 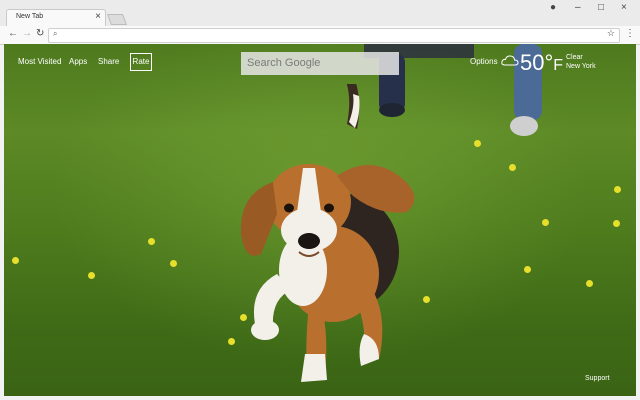 What do you see at coordinates (578, 7) in the screenshot?
I see `minimize-button: –` at bounding box center [578, 7].